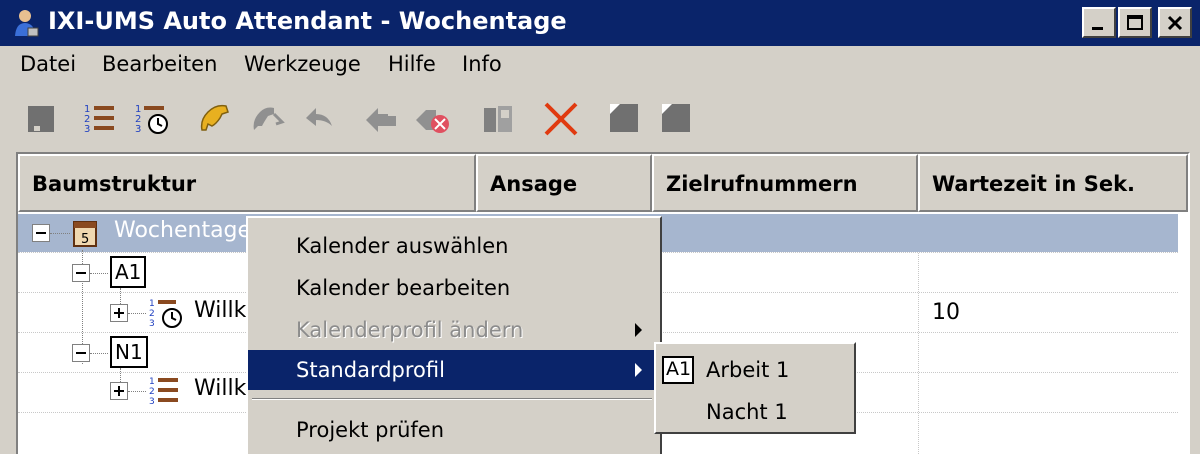  What do you see at coordinates (128, 272) in the screenshot?
I see `profile-a1-badge: A1` at bounding box center [128, 272].